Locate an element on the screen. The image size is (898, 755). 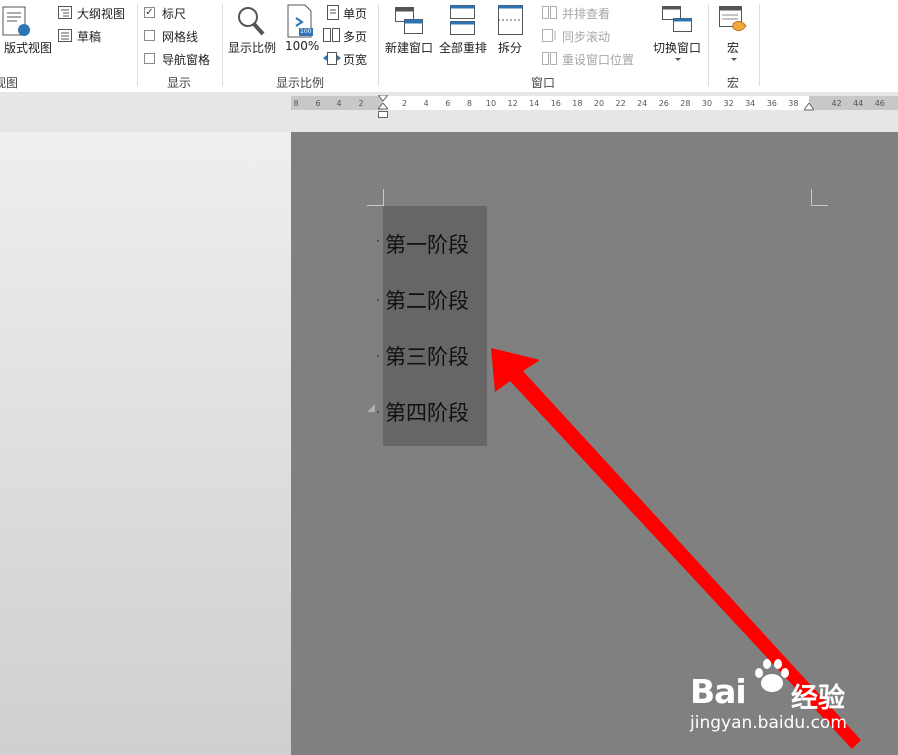
watermark-suffix: 经验 is located at coordinates (818, 698).